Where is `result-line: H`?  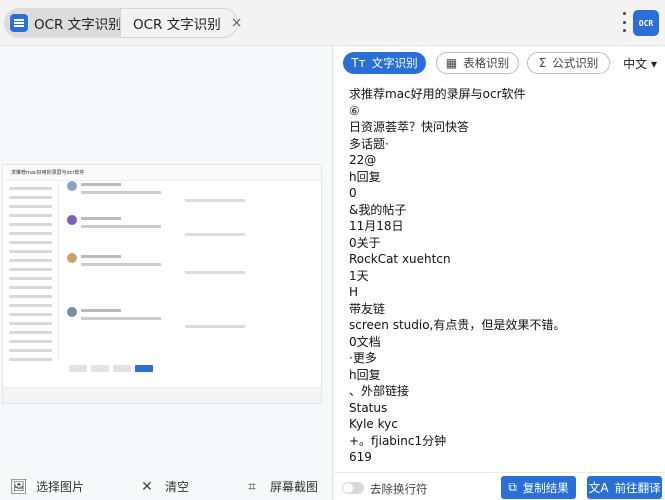
result-line: H is located at coordinates (354, 292).